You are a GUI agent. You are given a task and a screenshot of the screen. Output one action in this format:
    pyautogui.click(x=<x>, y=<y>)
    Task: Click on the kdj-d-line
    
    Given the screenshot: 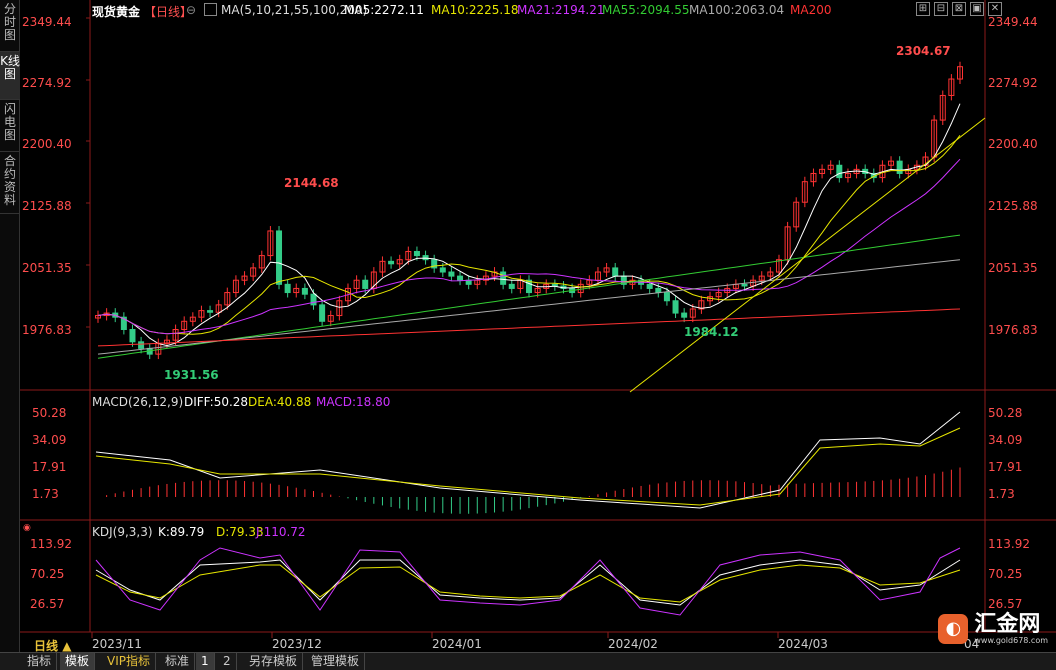 What is the action you would take?
    pyautogui.click(x=528, y=583)
    